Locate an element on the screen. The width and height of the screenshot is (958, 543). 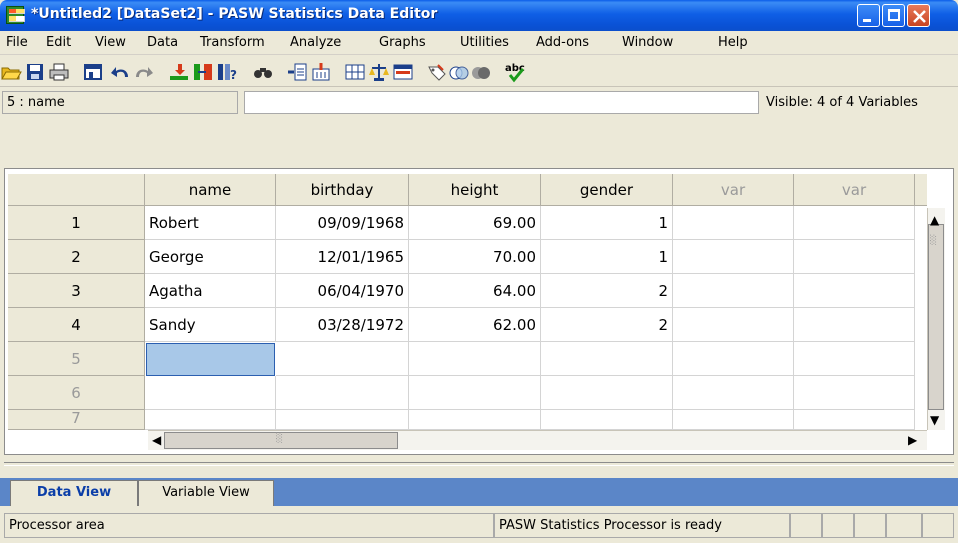
tab-variable-view: Variable View is located at coordinates (206, 493).